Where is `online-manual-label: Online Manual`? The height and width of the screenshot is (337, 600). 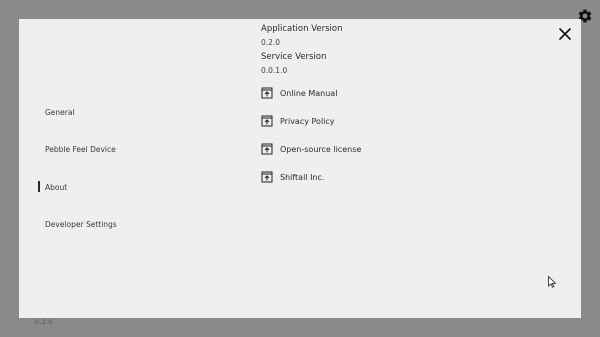 online-manual-label: Online Manual is located at coordinates (309, 93).